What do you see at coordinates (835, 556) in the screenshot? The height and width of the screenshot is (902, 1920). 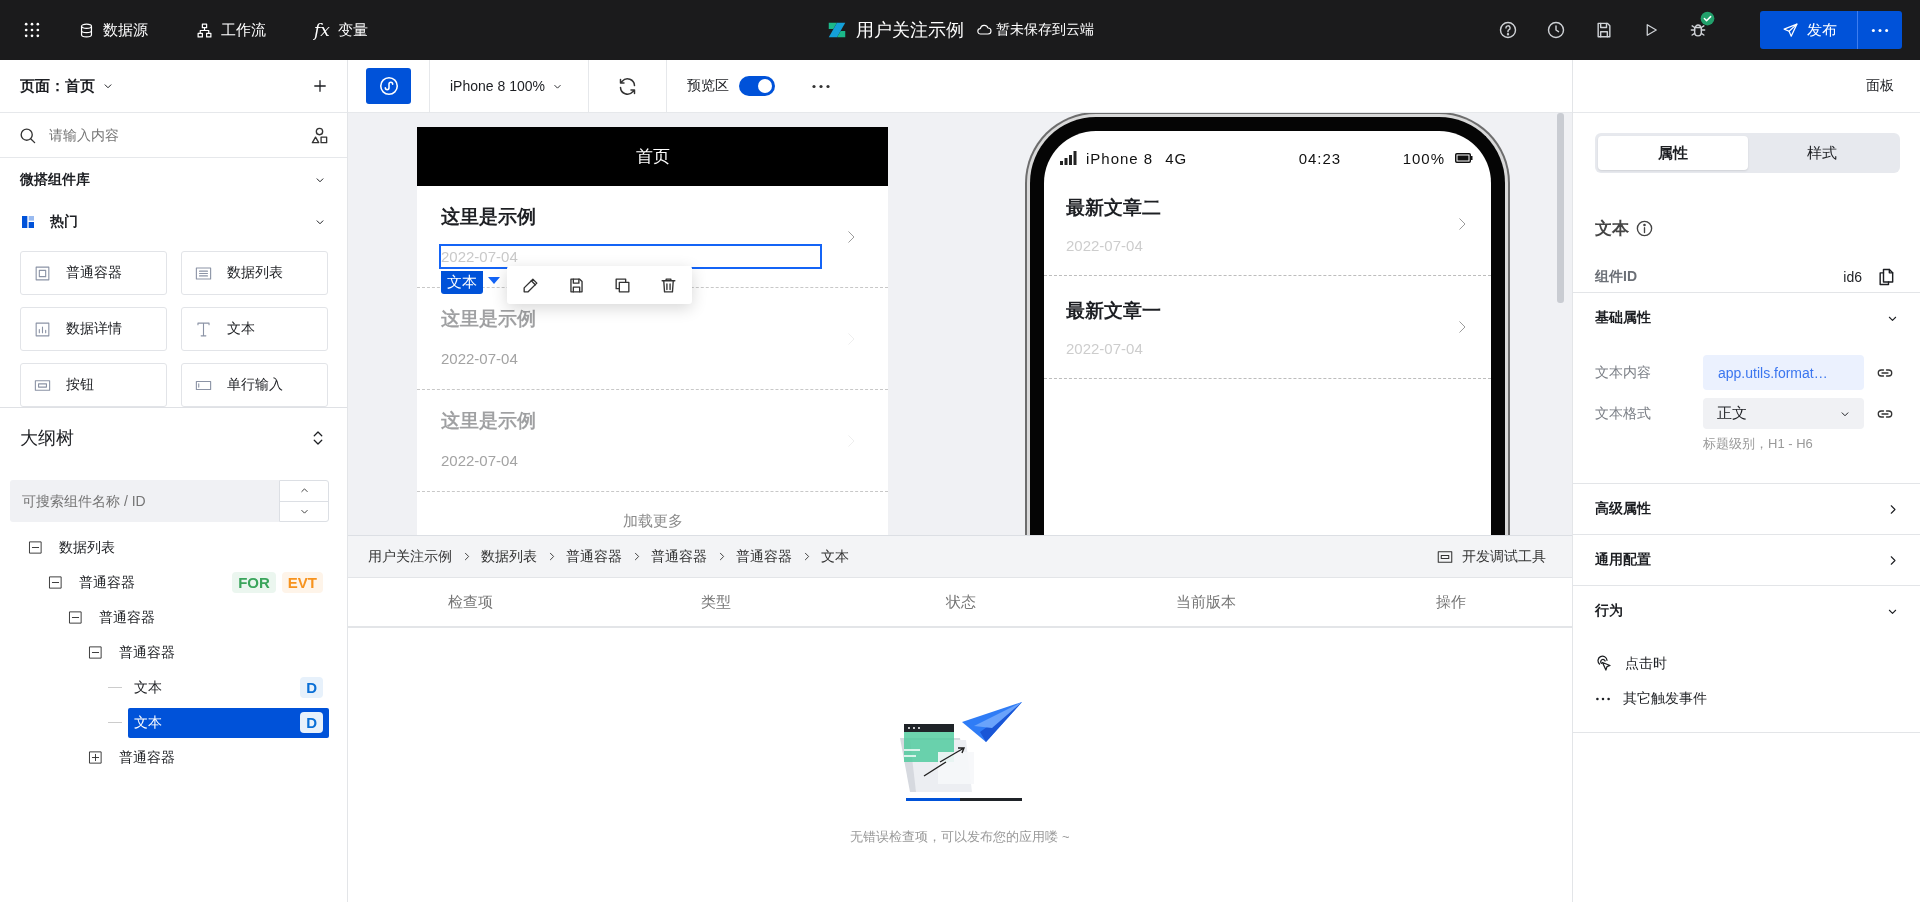 I see `breadcrumb-link: 文本` at bounding box center [835, 556].